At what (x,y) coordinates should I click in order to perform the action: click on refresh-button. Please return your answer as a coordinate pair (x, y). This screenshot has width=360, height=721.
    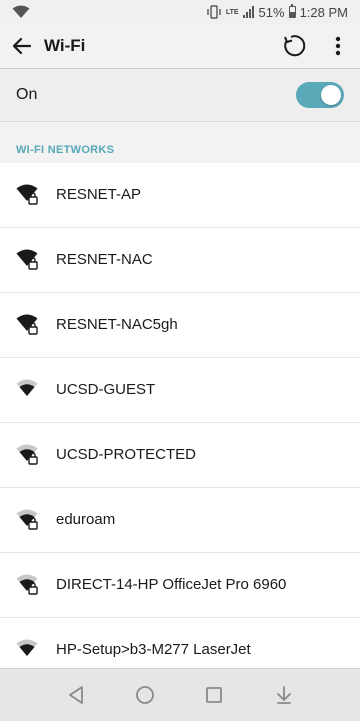
    Looking at the image, I should click on (294, 46).